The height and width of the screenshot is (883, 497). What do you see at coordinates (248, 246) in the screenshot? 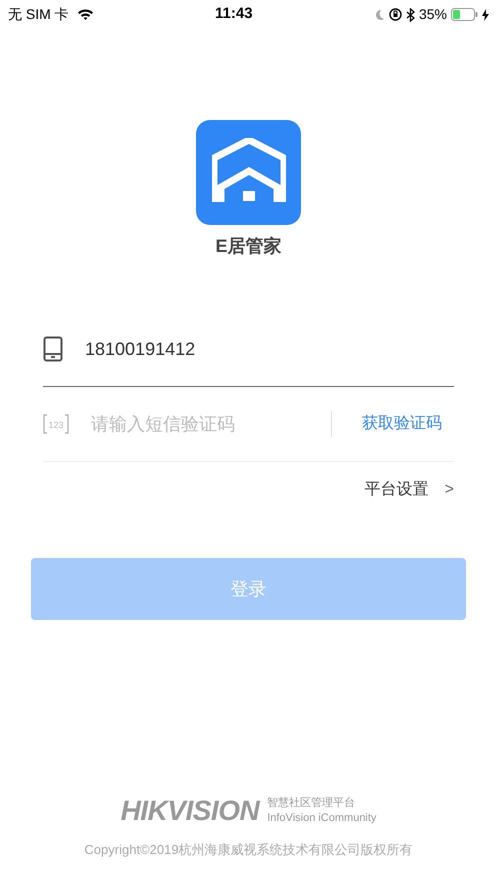
I see `app-name: E居管家` at bounding box center [248, 246].